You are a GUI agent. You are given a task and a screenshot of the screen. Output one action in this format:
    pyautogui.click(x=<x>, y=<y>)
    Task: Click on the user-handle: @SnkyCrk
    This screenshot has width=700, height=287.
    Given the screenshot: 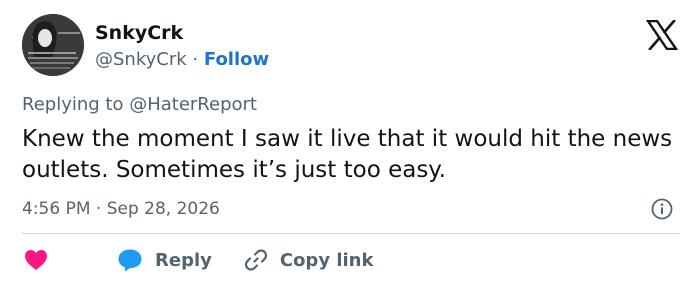 What is the action you would take?
    pyautogui.click(x=141, y=59)
    